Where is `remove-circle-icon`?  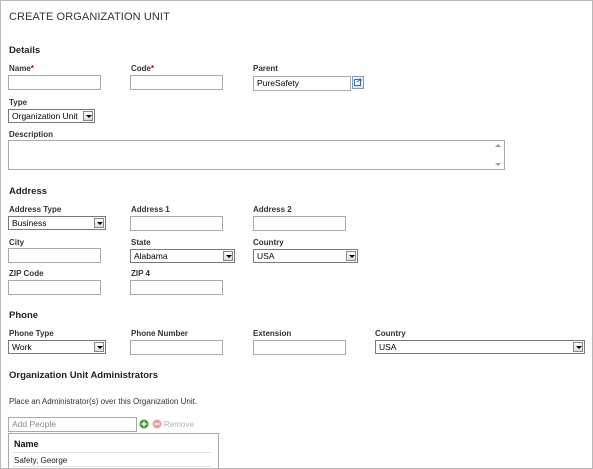 remove-circle-icon is located at coordinates (157, 424).